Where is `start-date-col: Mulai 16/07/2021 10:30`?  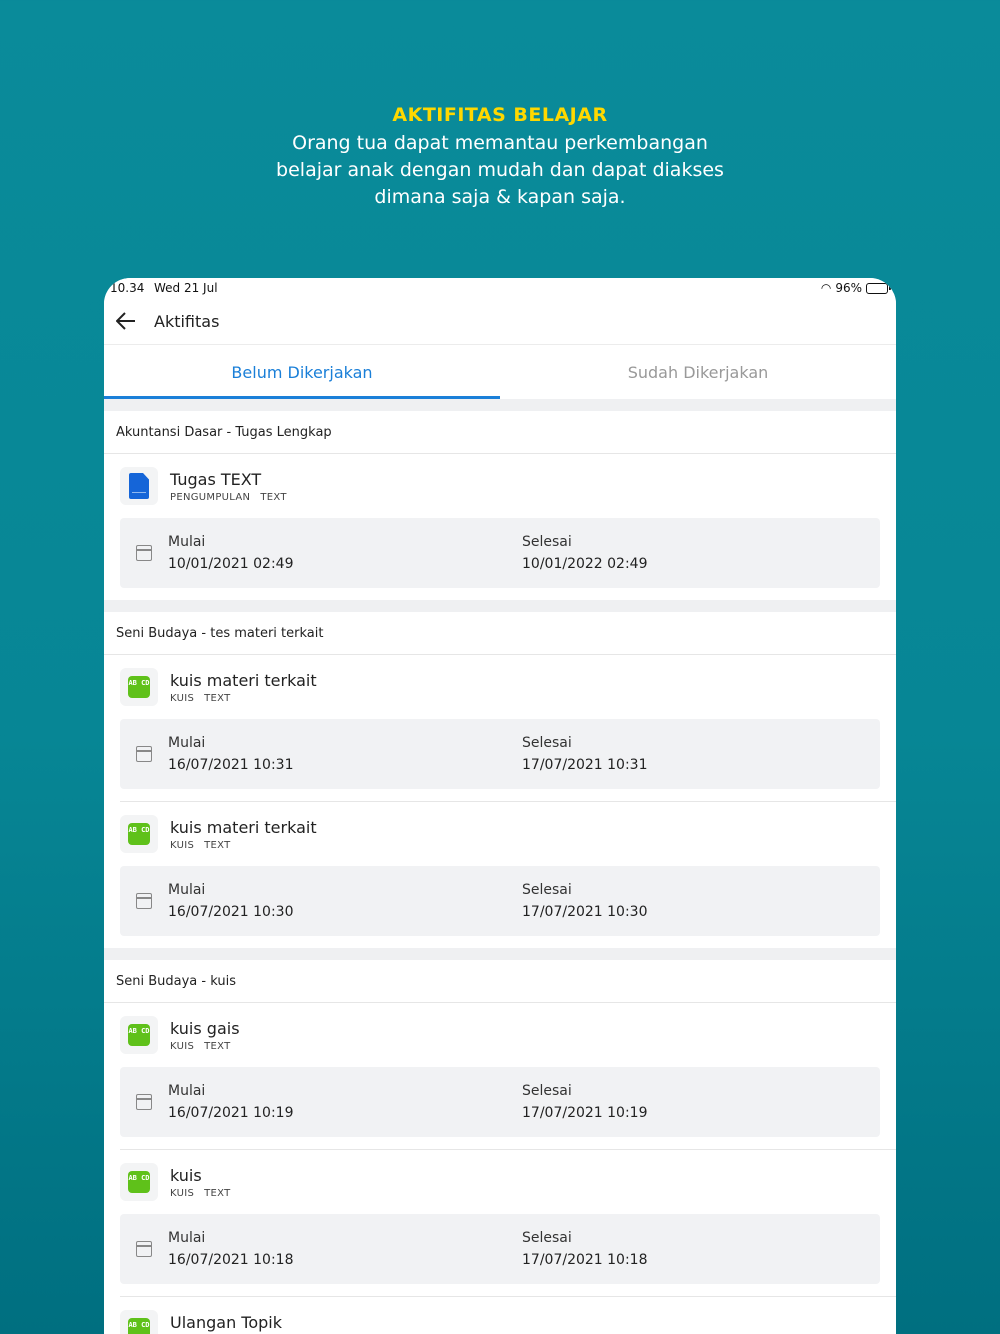
start-date-col: Mulai 16/07/2021 10:30 is located at coordinates (345, 901).